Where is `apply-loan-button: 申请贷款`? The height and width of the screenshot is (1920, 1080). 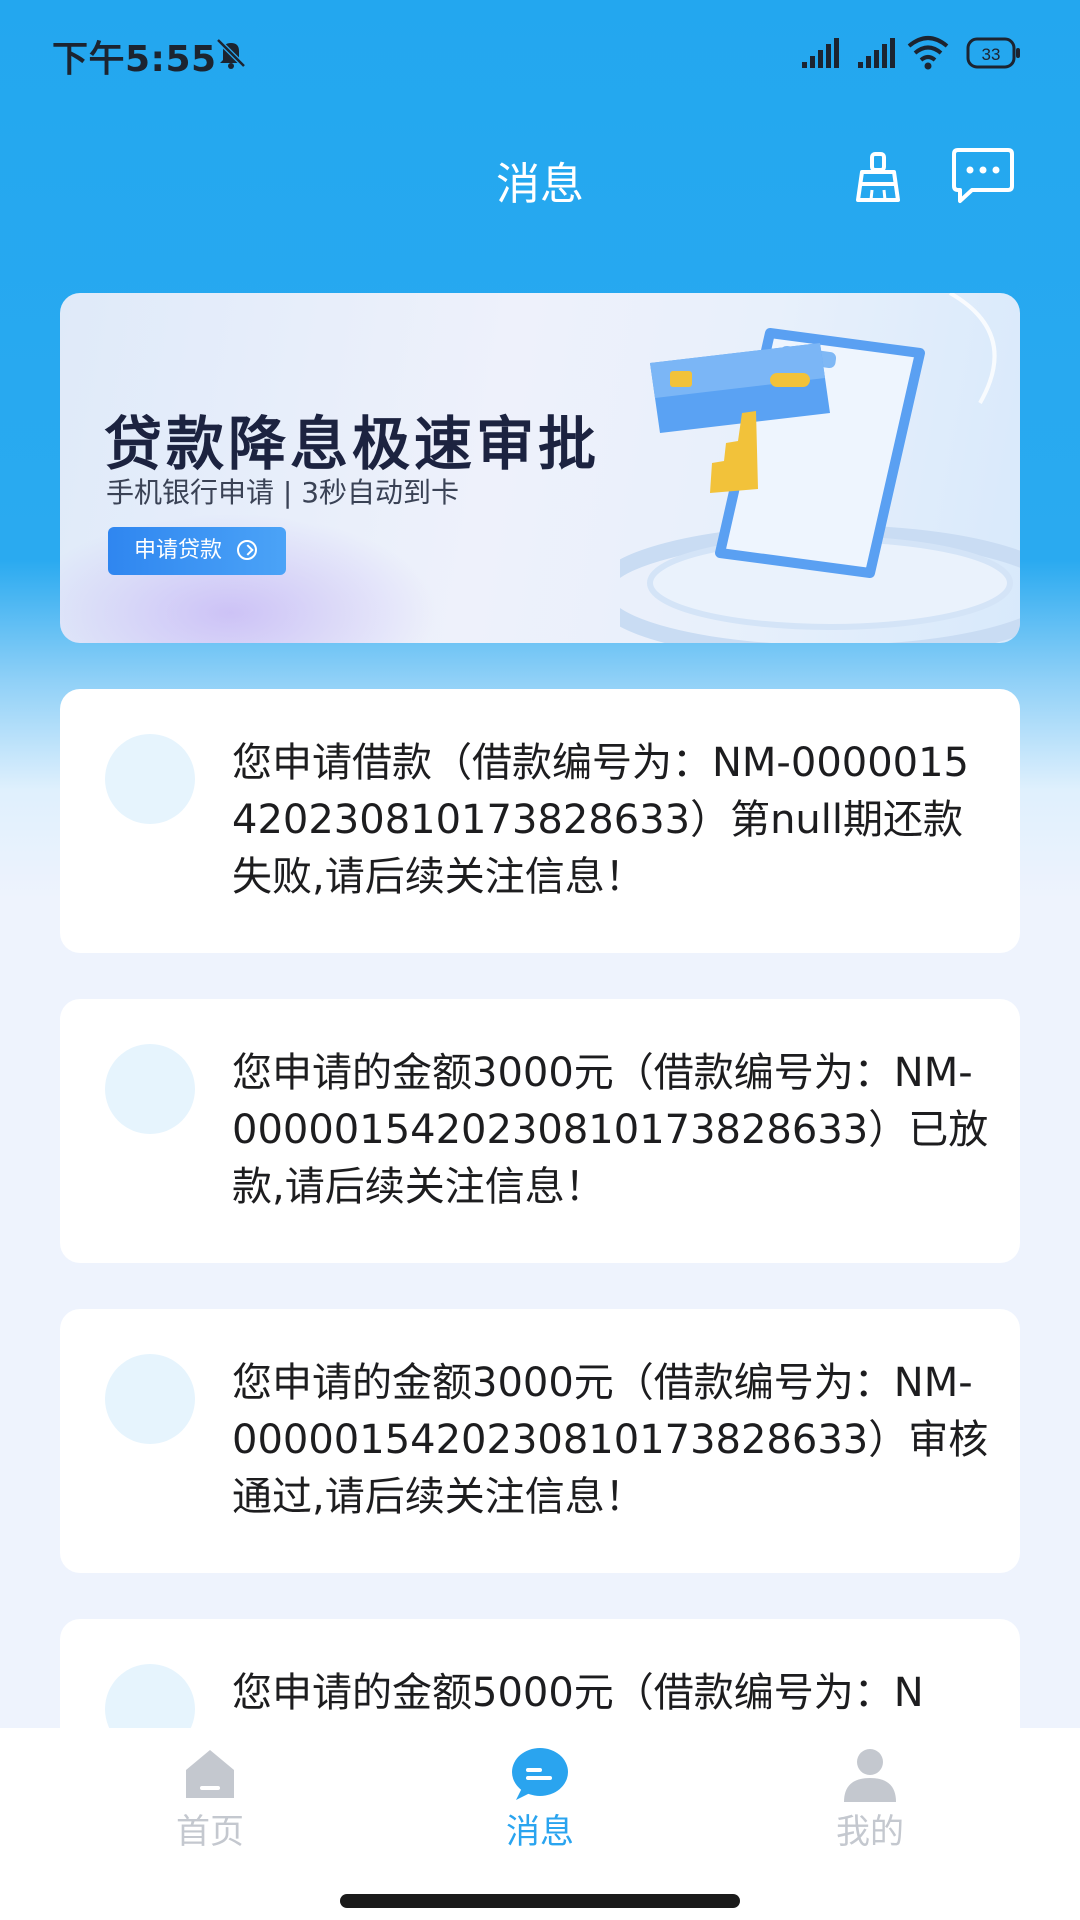
apply-loan-button: 申请贷款 is located at coordinates (197, 551).